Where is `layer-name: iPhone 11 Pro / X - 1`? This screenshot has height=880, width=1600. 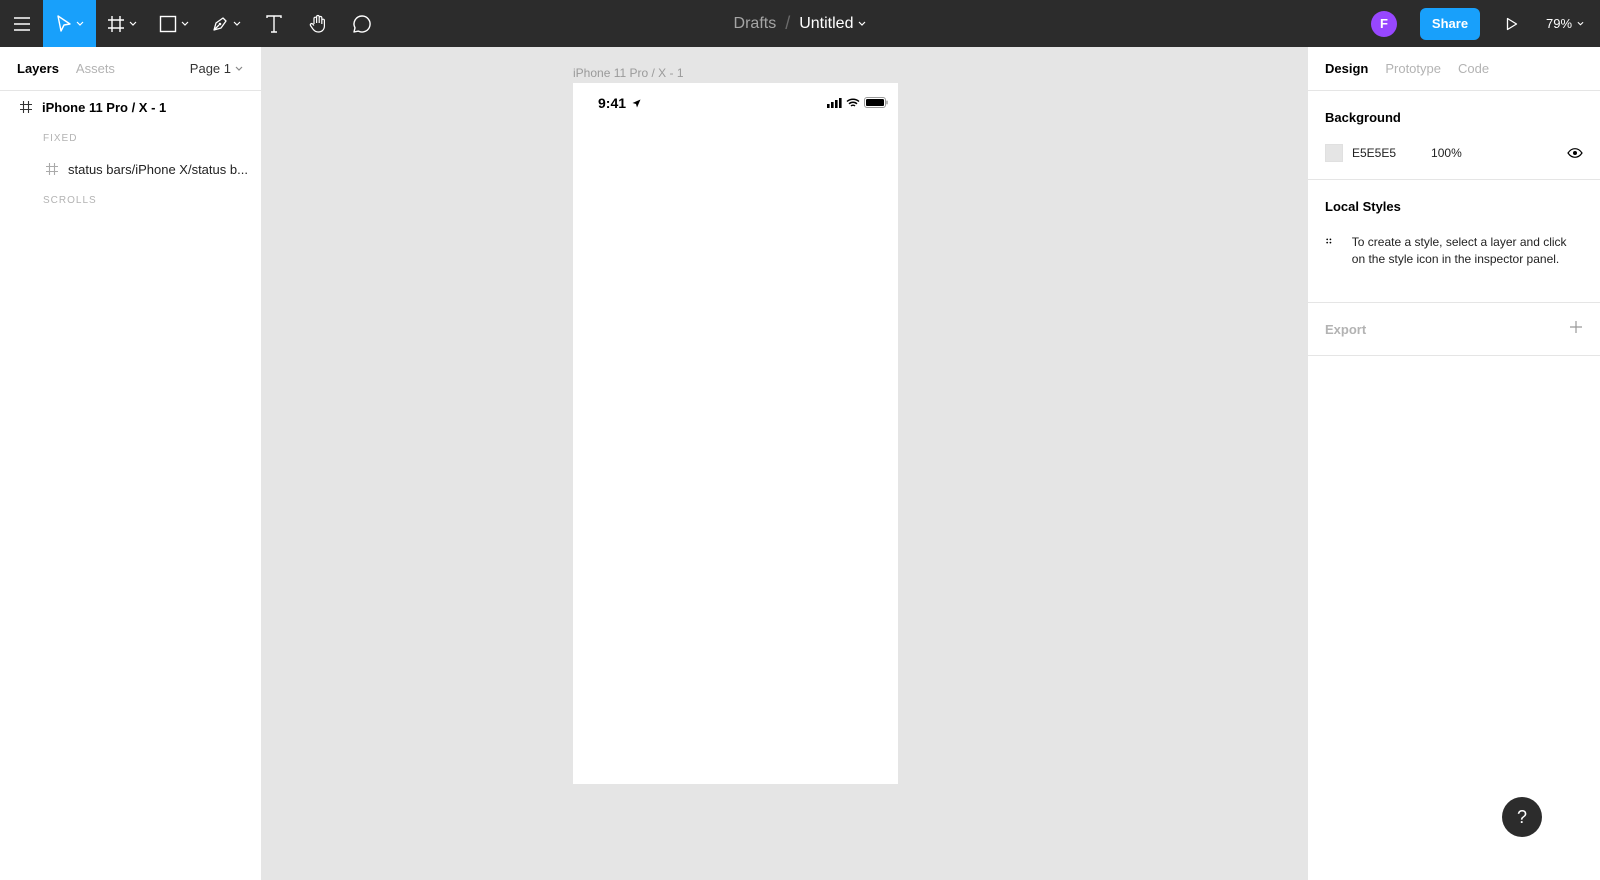 layer-name: iPhone 11 Pro / X - 1 is located at coordinates (104, 107).